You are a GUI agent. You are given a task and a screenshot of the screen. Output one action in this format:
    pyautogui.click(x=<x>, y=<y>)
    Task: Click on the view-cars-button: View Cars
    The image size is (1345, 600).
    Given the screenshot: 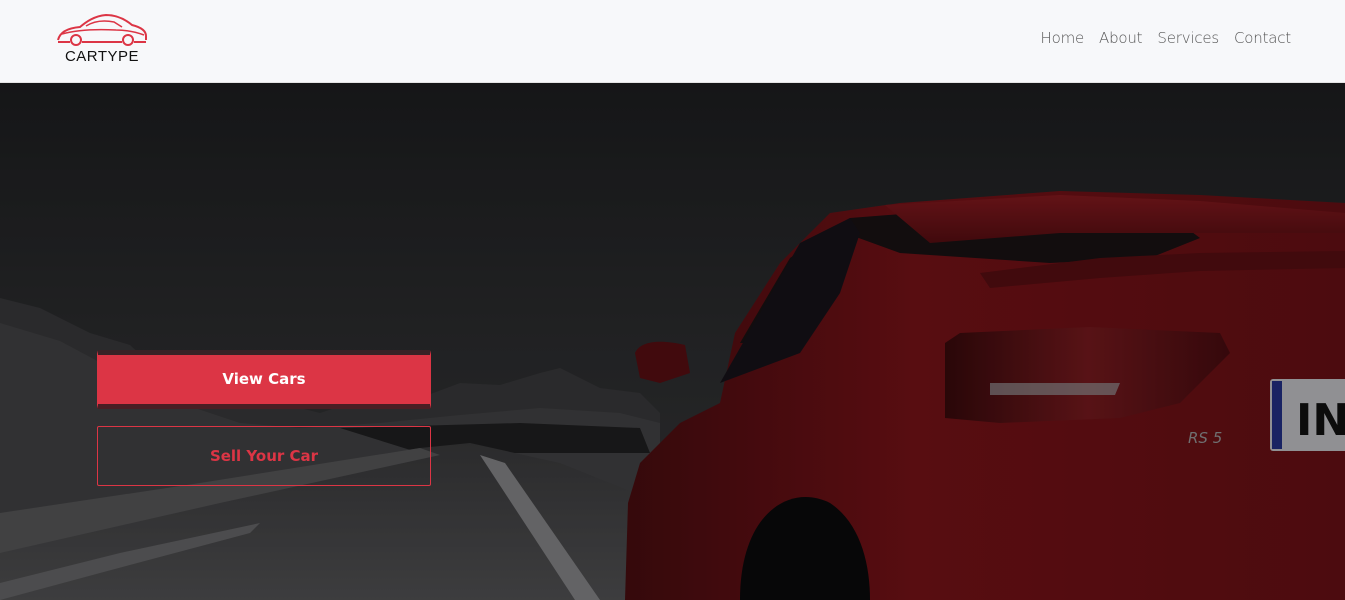 What is the action you would take?
    pyautogui.click(x=264, y=379)
    